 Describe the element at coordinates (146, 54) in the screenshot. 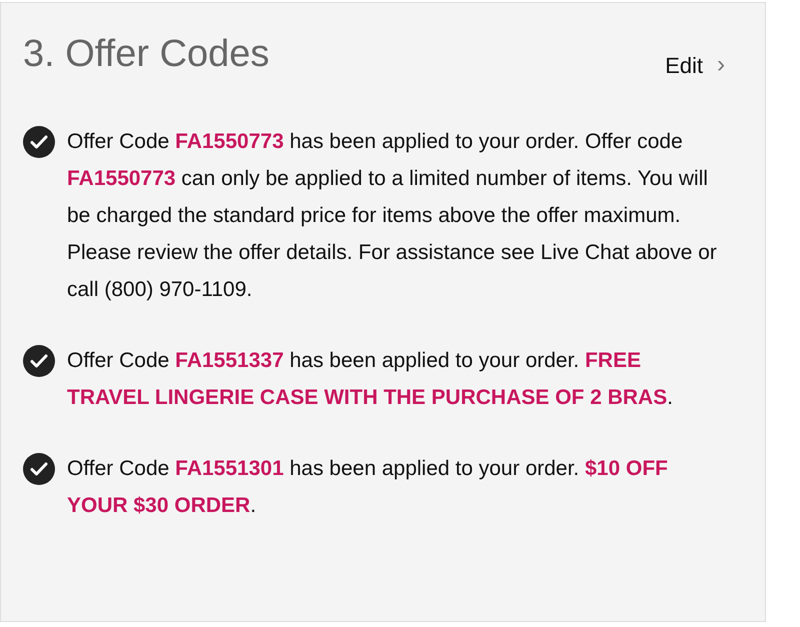

I see `section-title: 3. Offer Codes` at that location.